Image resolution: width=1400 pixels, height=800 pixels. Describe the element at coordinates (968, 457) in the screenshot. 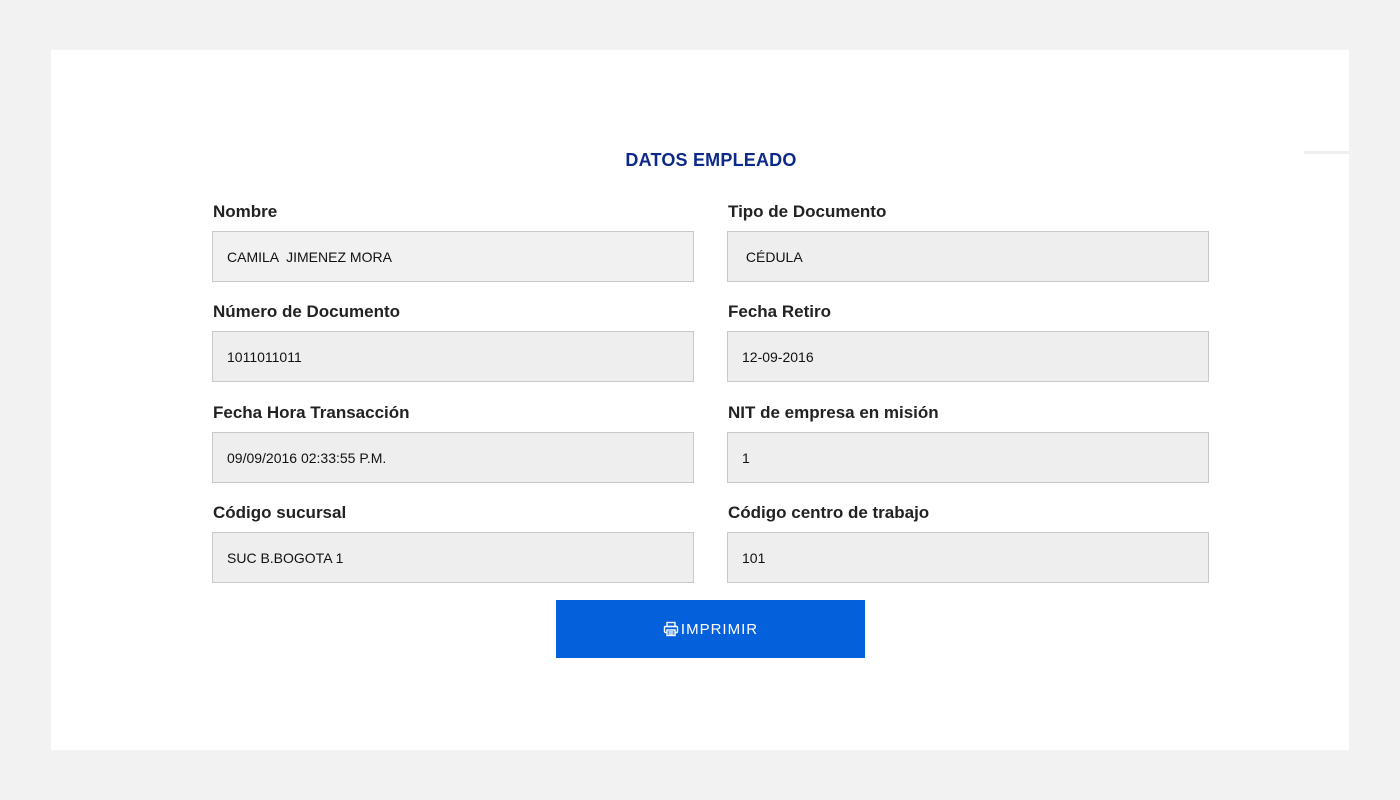

I see `nit-empresa-field: 1` at that location.